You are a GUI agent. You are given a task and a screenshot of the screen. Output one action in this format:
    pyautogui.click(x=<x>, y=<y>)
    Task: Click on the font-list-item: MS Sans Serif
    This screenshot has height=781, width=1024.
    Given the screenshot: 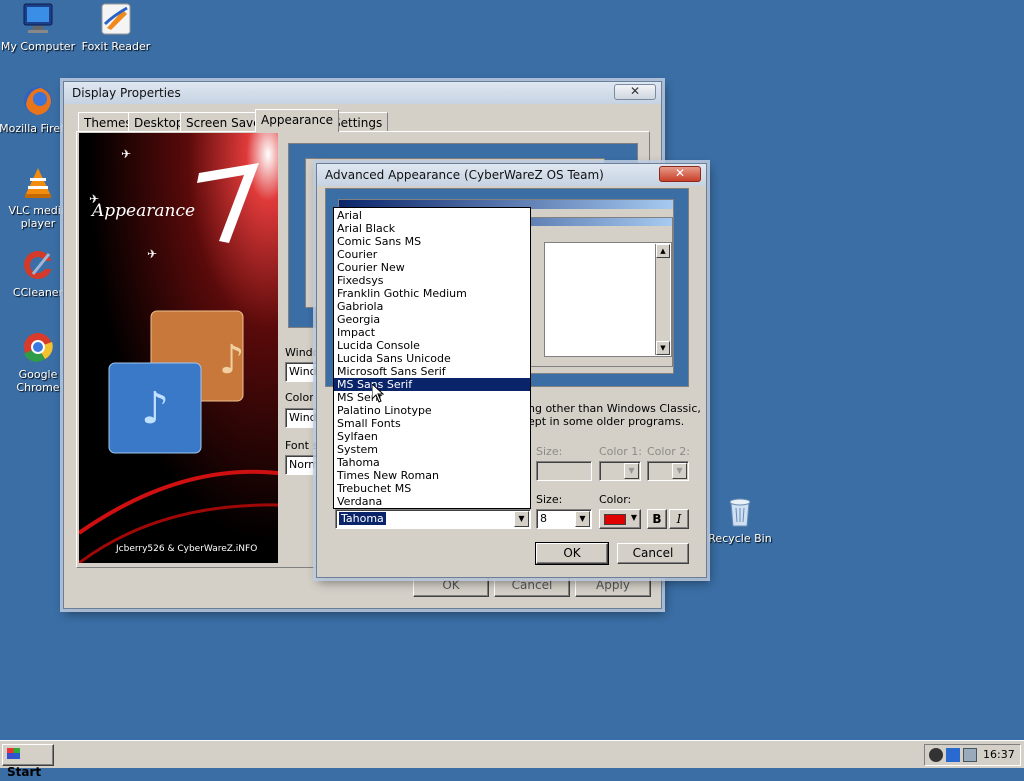 What is the action you would take?
    pyautogui.click(x=432, y=384)
    